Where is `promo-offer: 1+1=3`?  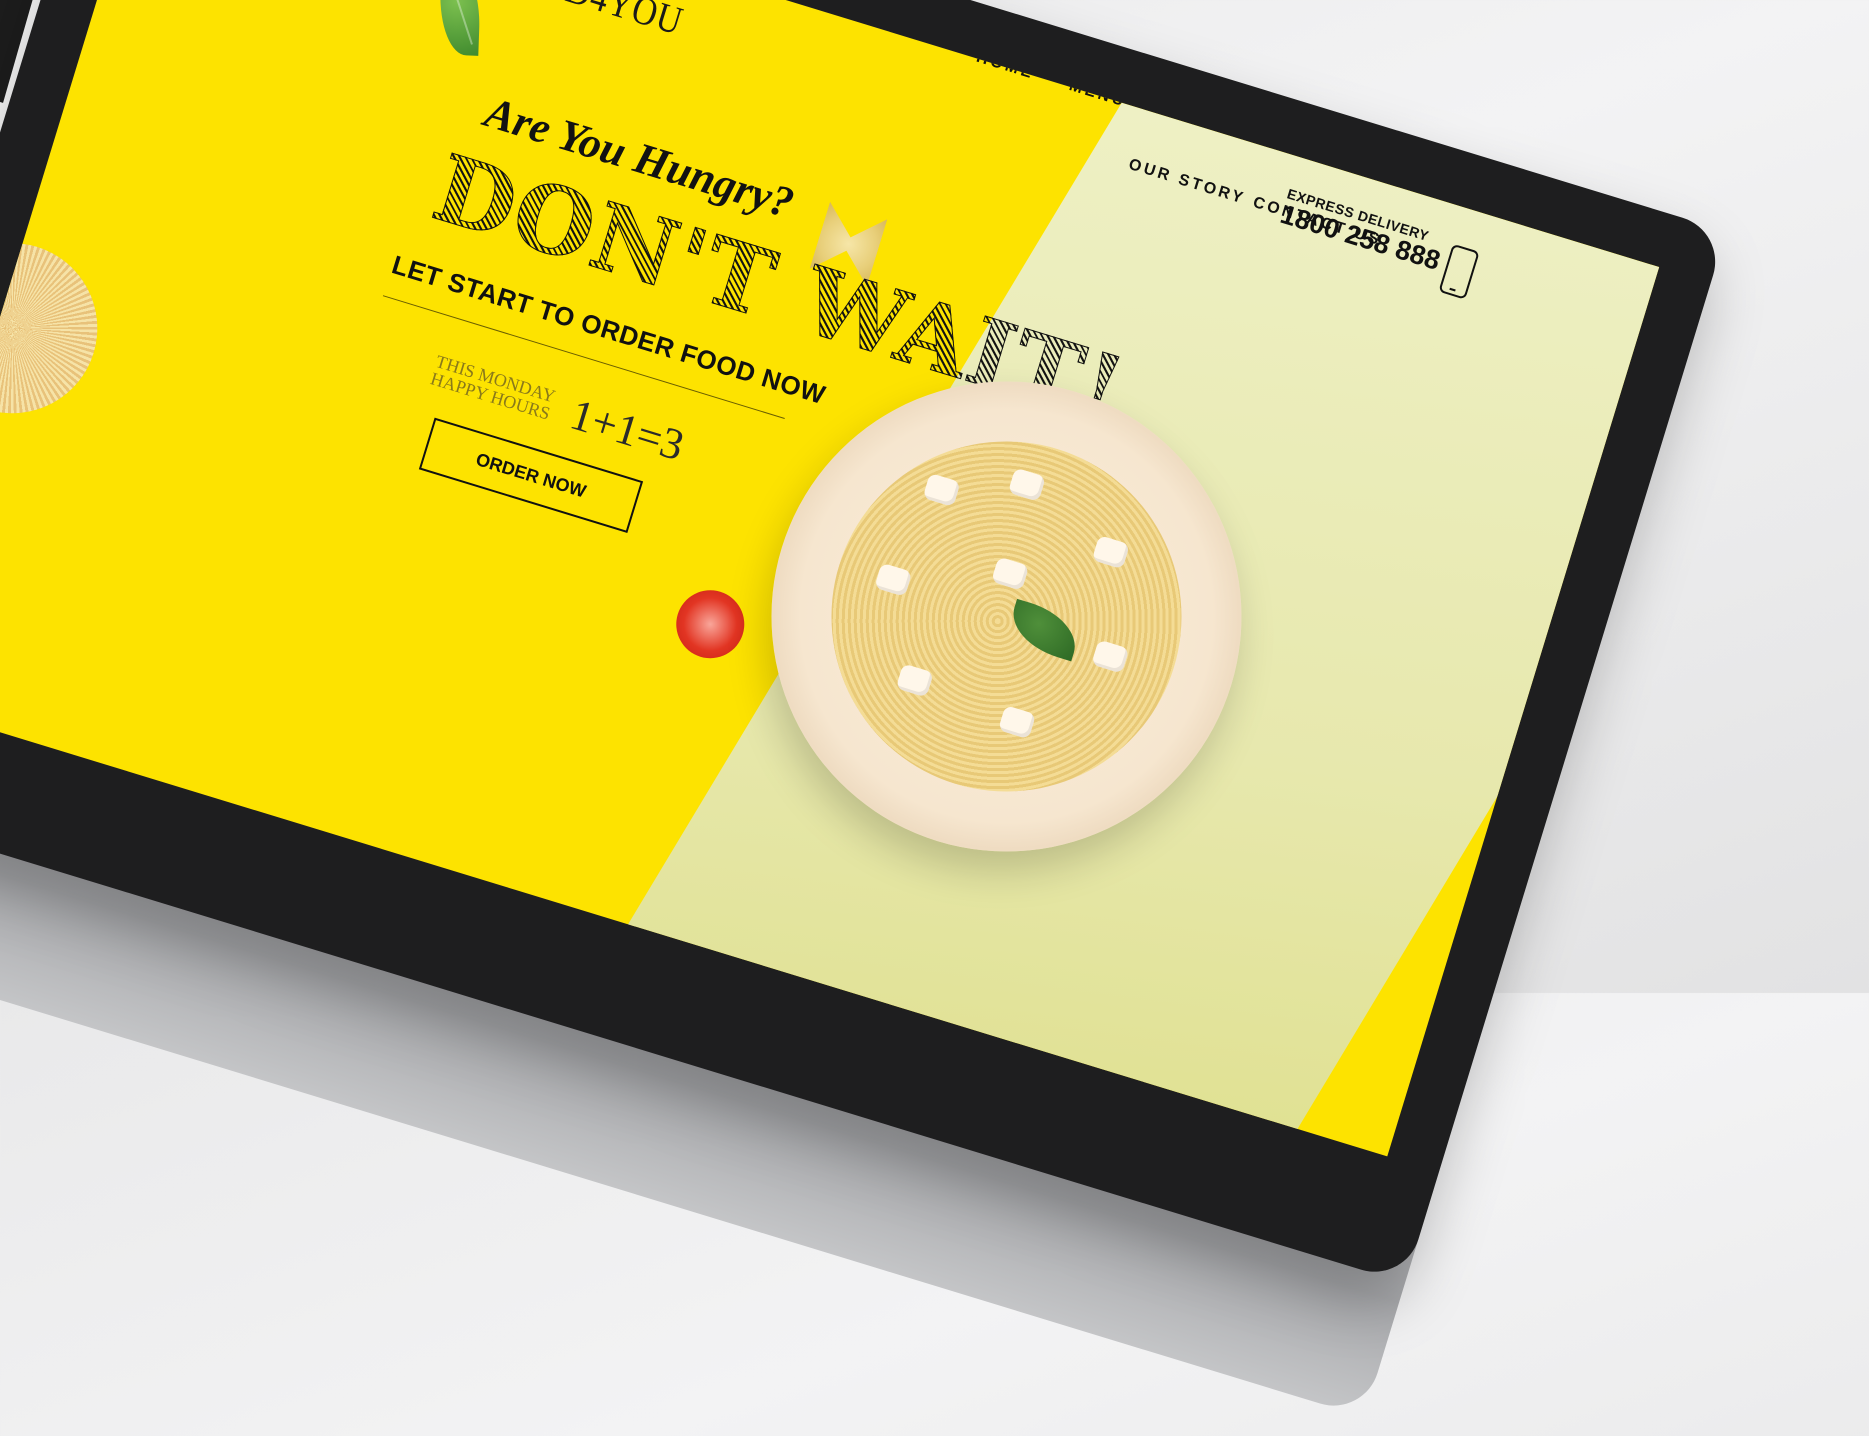 promo-offer: 1+1=3 is located at coordinates (627, 430).